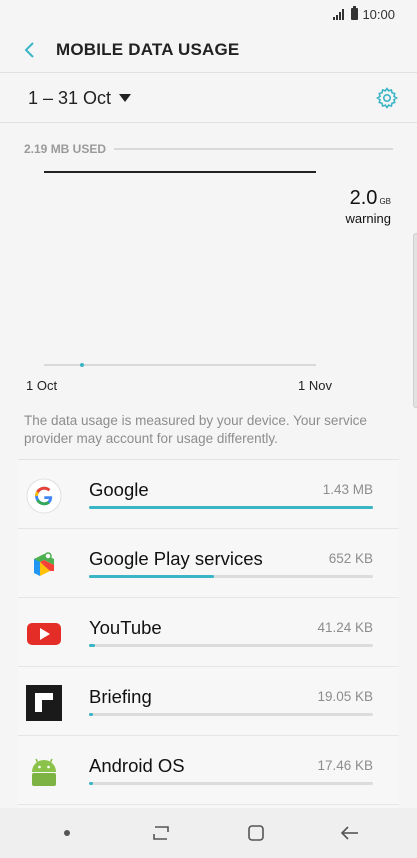  I want to click on list-item: Briefing 19.05 KB, so click(208, 701).